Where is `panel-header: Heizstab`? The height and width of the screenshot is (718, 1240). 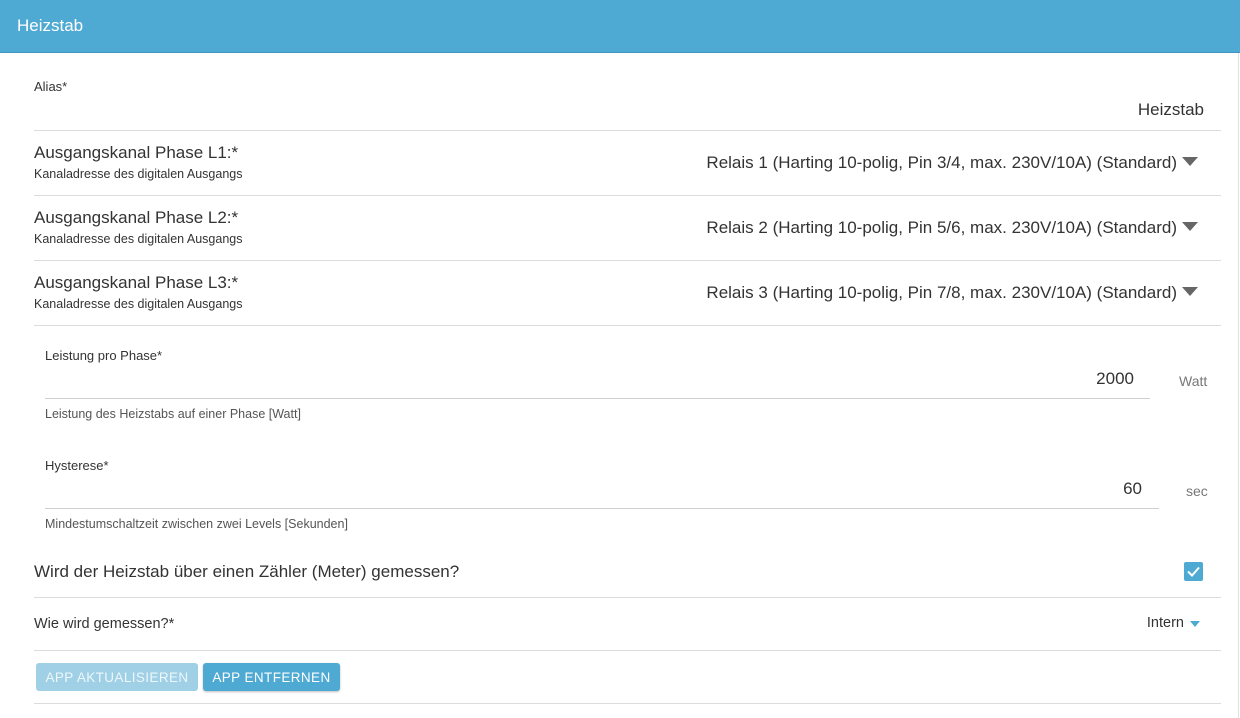 panel-header: Heizstab is located at coordinates (620, 26).